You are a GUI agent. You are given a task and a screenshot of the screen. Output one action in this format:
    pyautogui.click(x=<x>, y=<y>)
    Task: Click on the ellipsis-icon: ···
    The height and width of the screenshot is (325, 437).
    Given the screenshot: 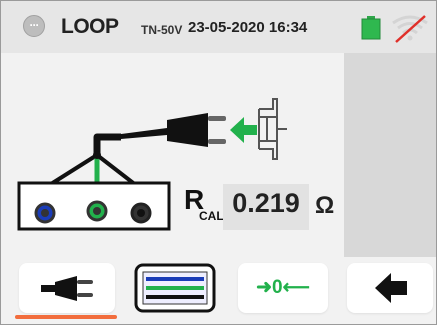 What is the action you would take?
    pyautogui.click(x=34, y=26)
    